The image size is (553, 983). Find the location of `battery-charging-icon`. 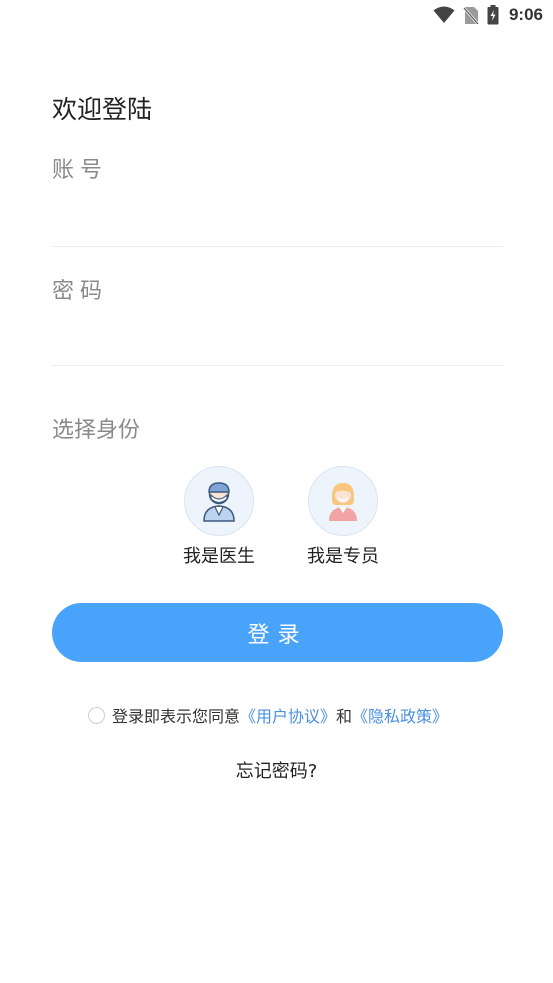

battery-charging-icon is located at coordinates (493, 15).